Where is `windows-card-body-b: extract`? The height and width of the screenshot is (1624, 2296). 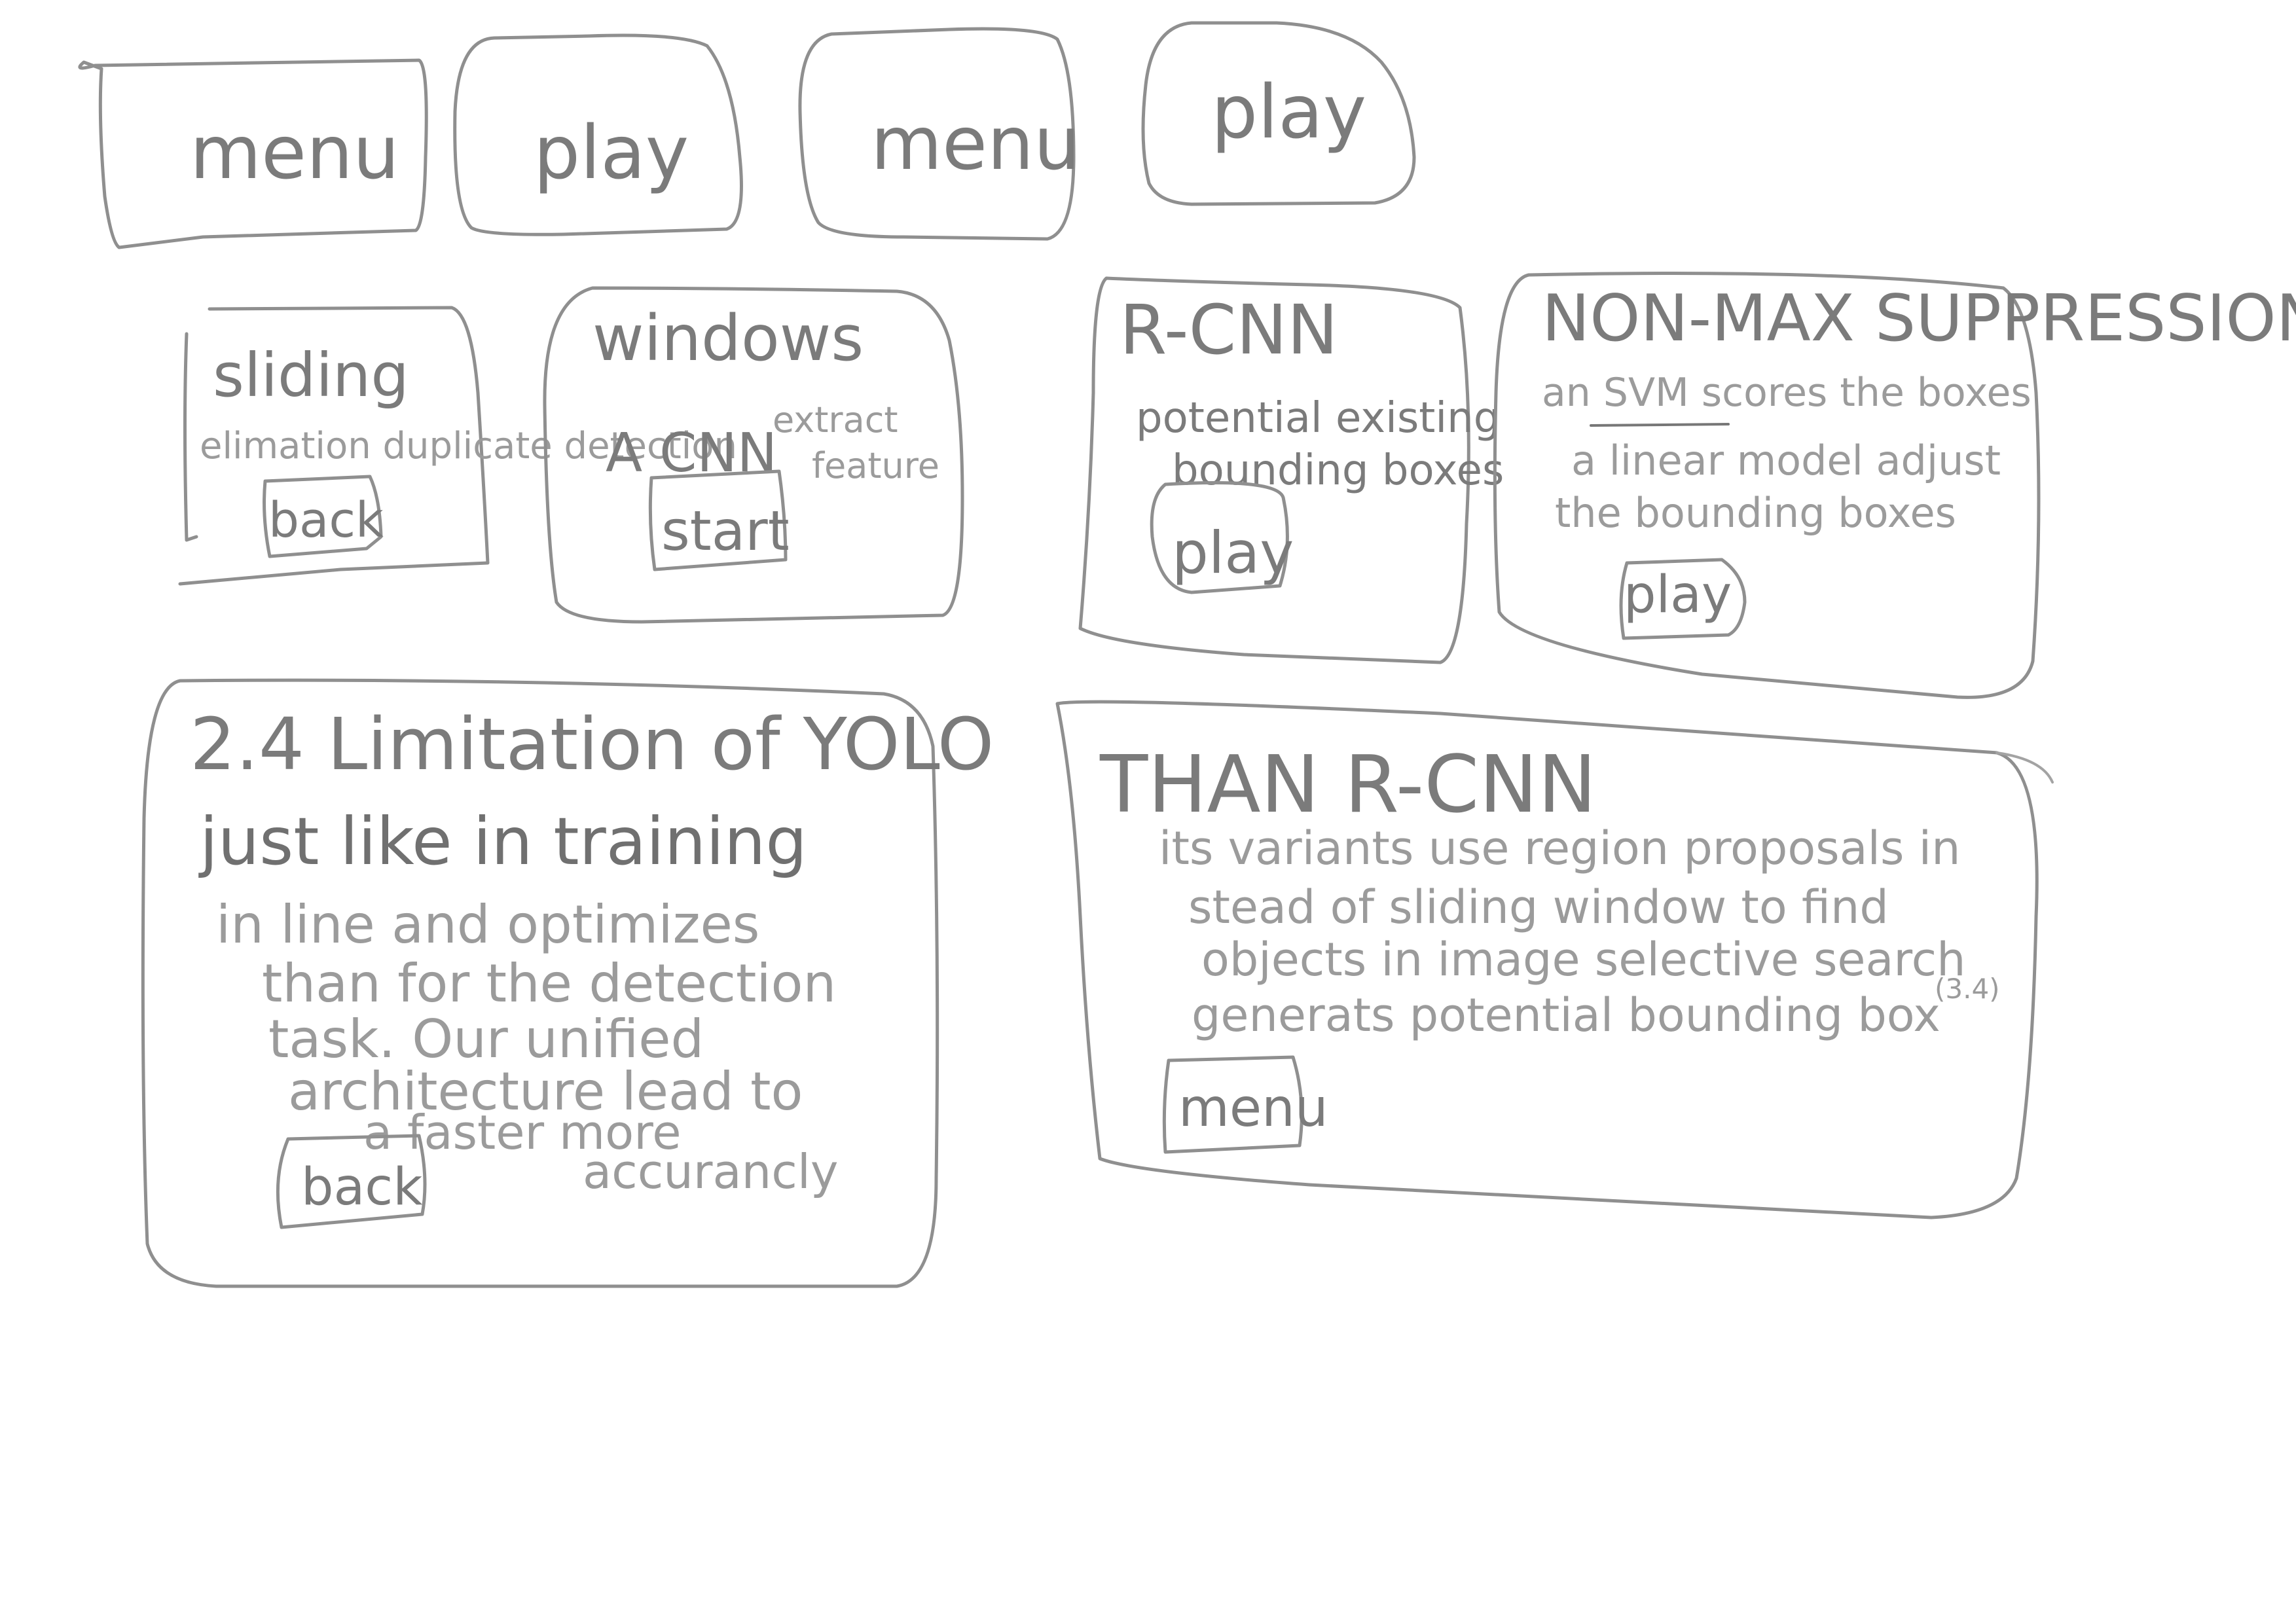 windows-card-body-b: extract is located at coordinates (835, 420).